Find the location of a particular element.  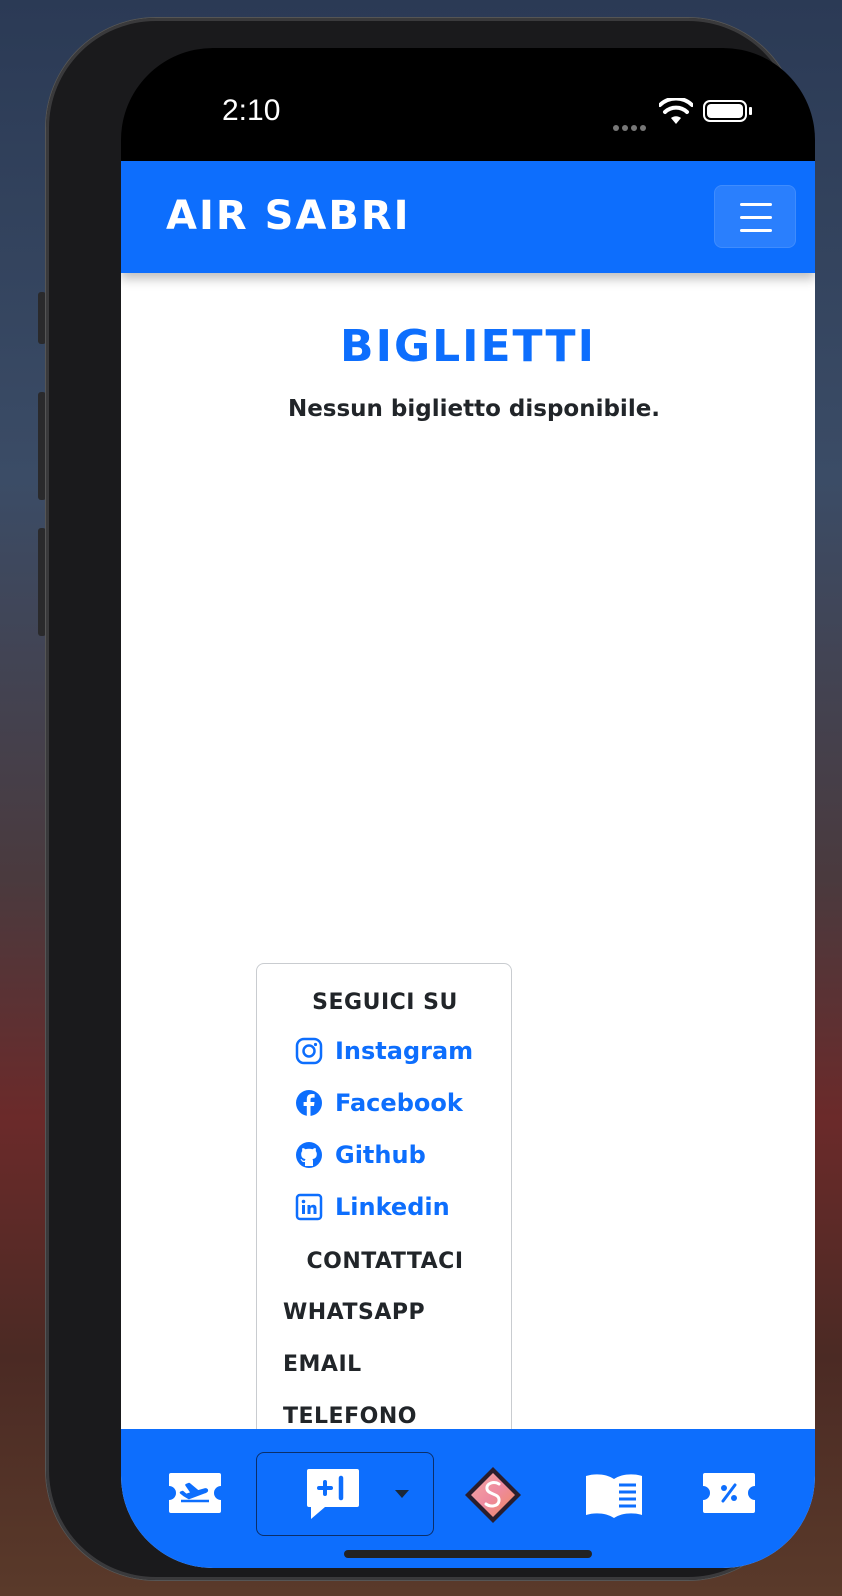

caret-down-icon is located at coordinates (402, 1494).